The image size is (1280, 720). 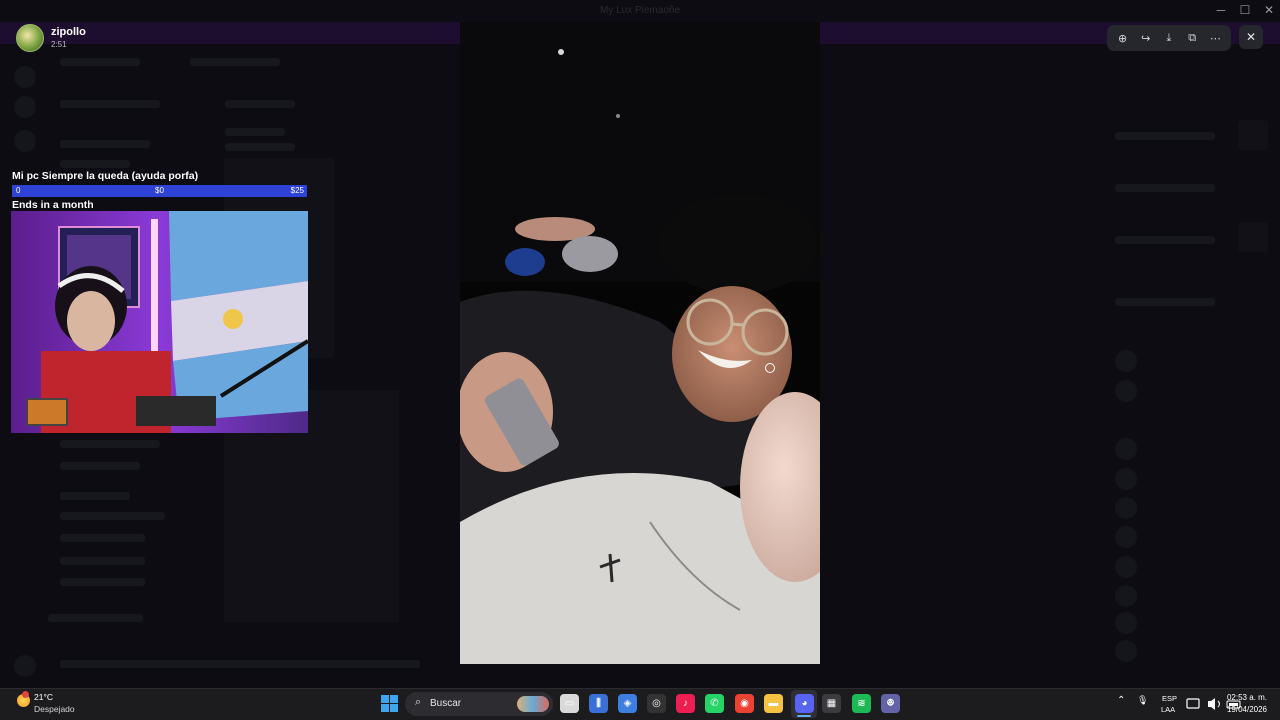 What do you see at coordinates (1215, 38) in the screenshot?
I see `more-options-icon: ⋯` at bounding box center [1215, 38].